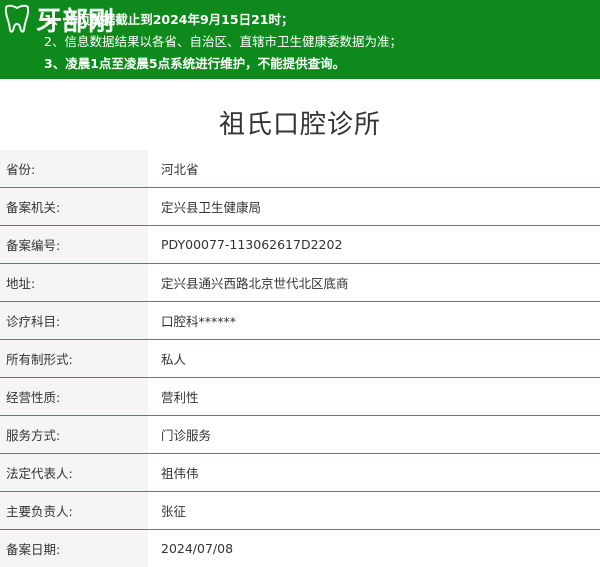 This screenshot has width=600, height=567. Describe the element at coordinates (174, 359) in the screenshot. I see `field-value: 私人` at that location.